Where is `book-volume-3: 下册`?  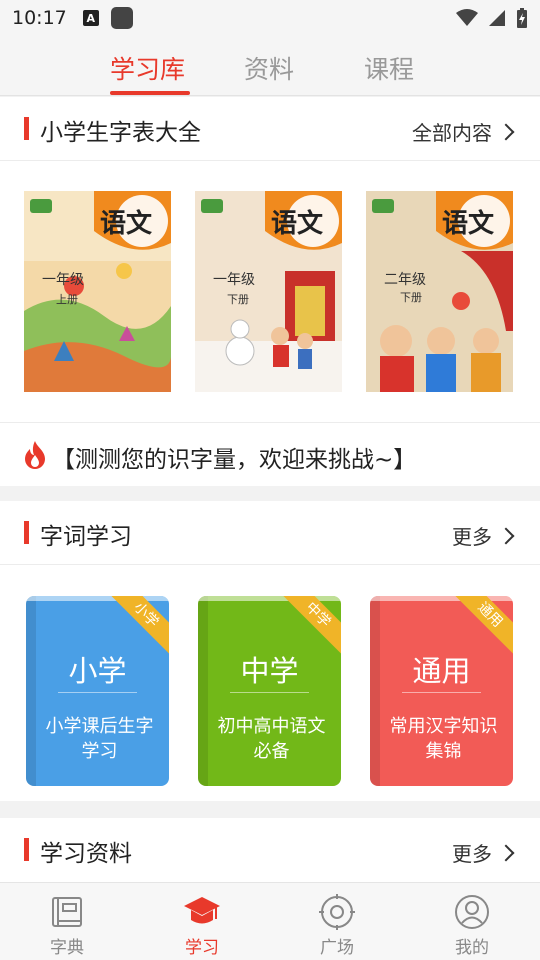
book-volume-3: 下册 is located at coordinates (411, 297).